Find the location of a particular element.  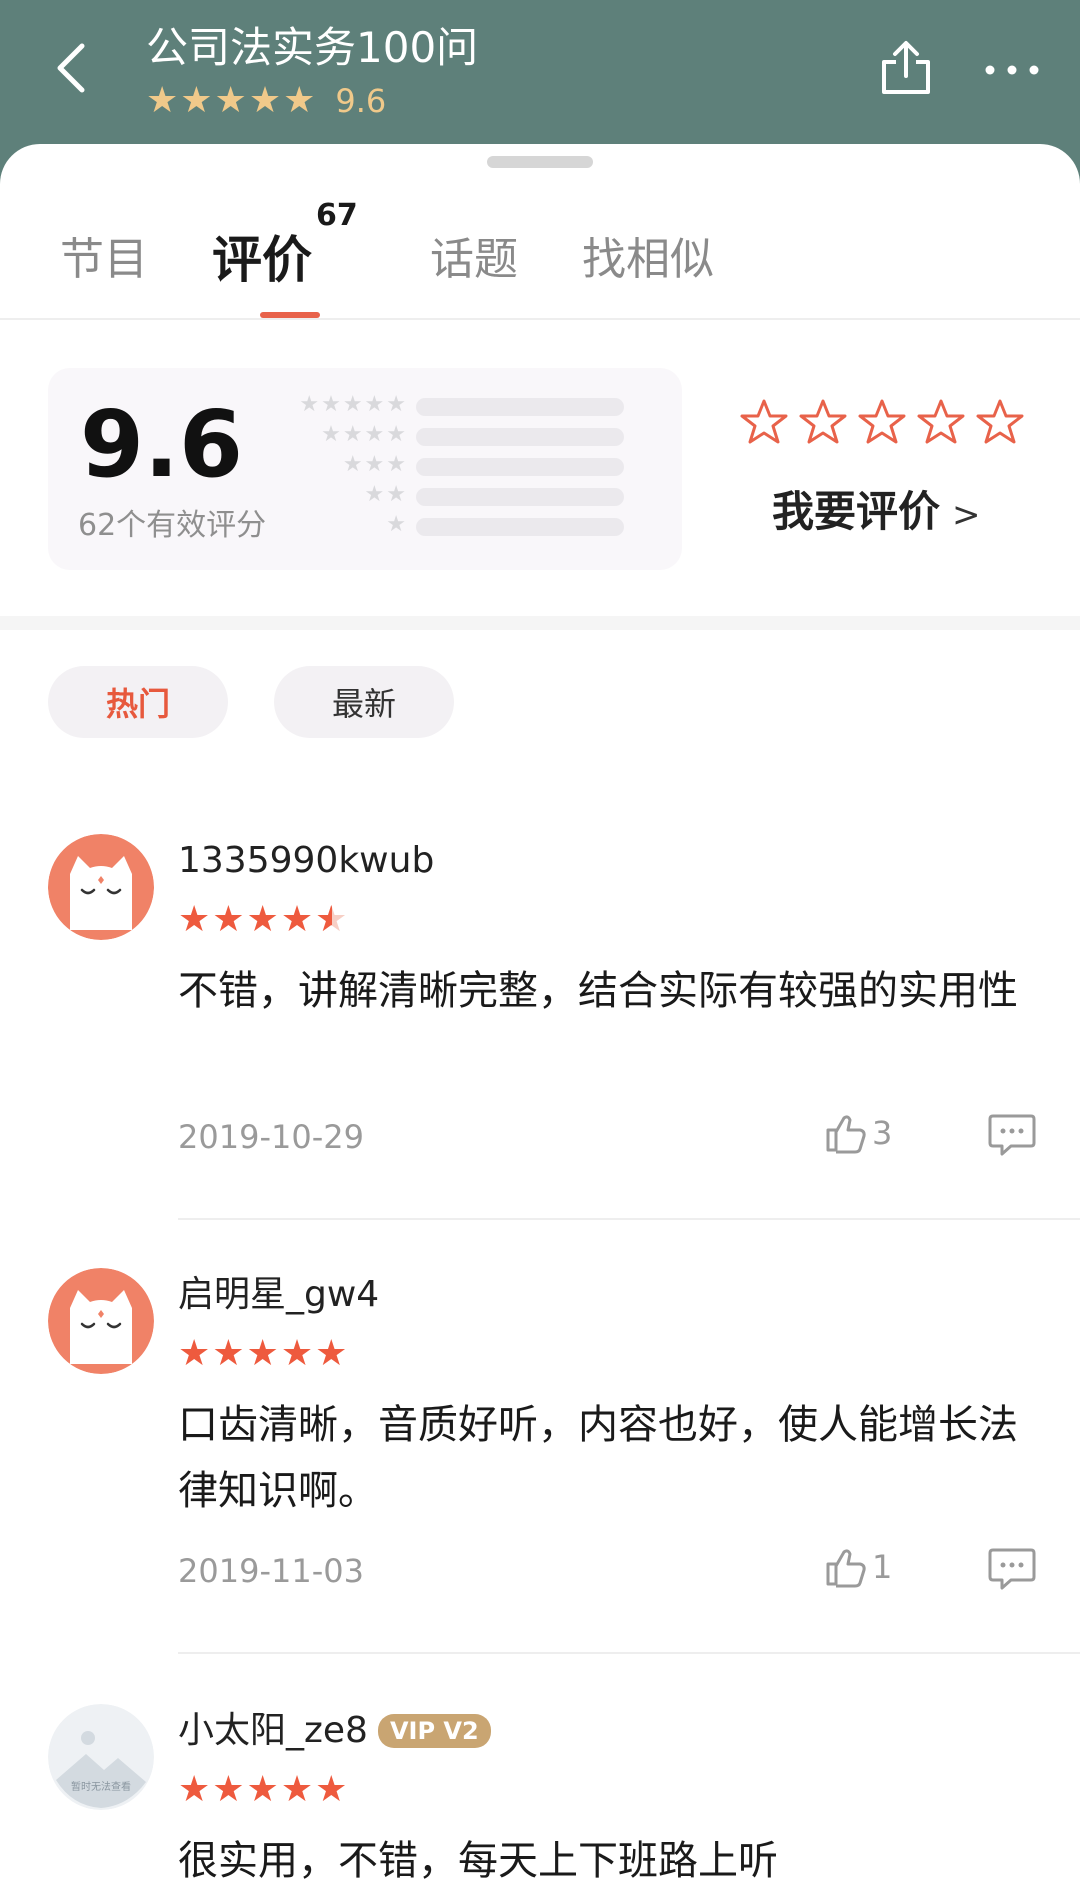

avatar-caption: 暂时无法查看 is located at coordinates (101, 1786).